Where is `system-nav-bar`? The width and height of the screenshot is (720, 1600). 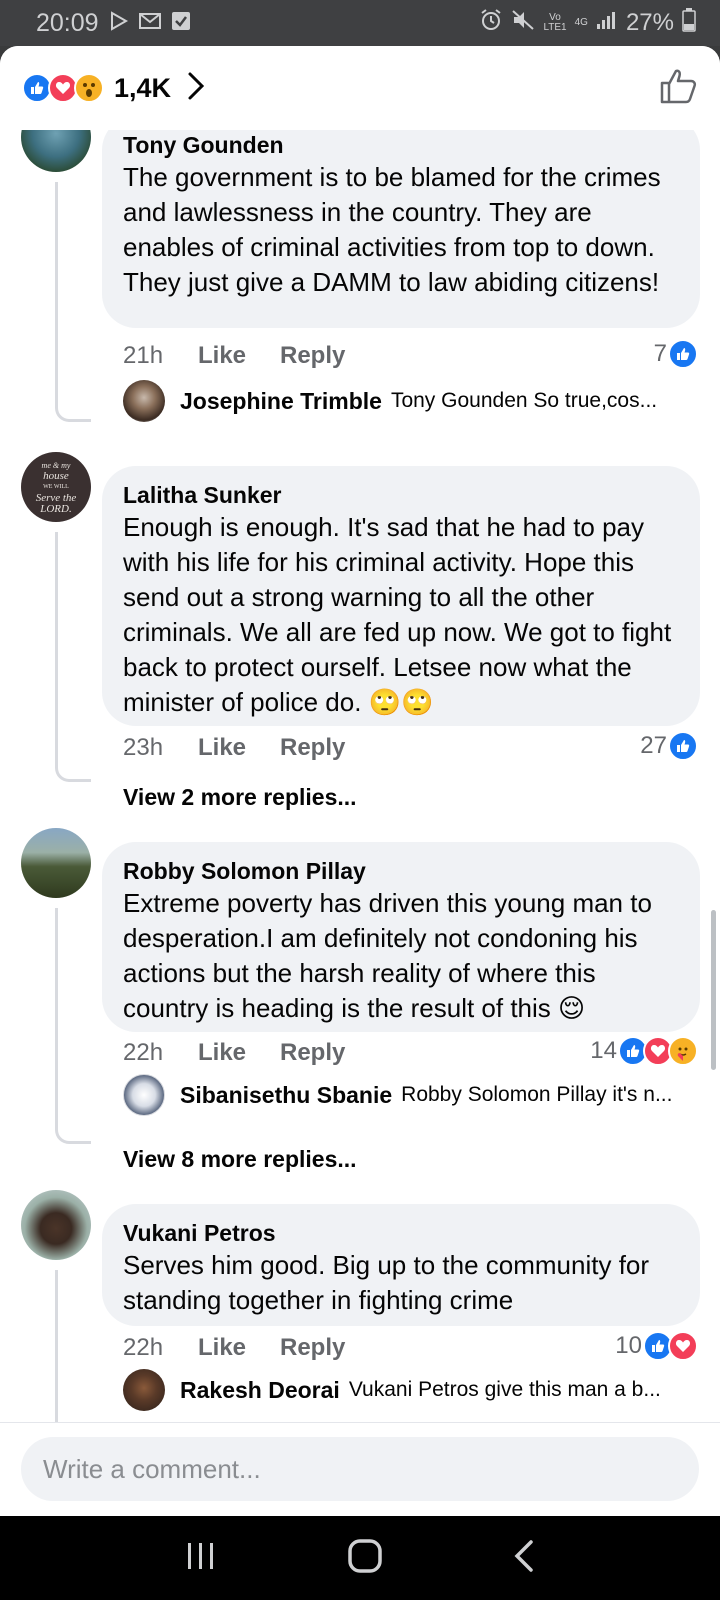
system-nav-bar is located at coordinates (360, 1558).